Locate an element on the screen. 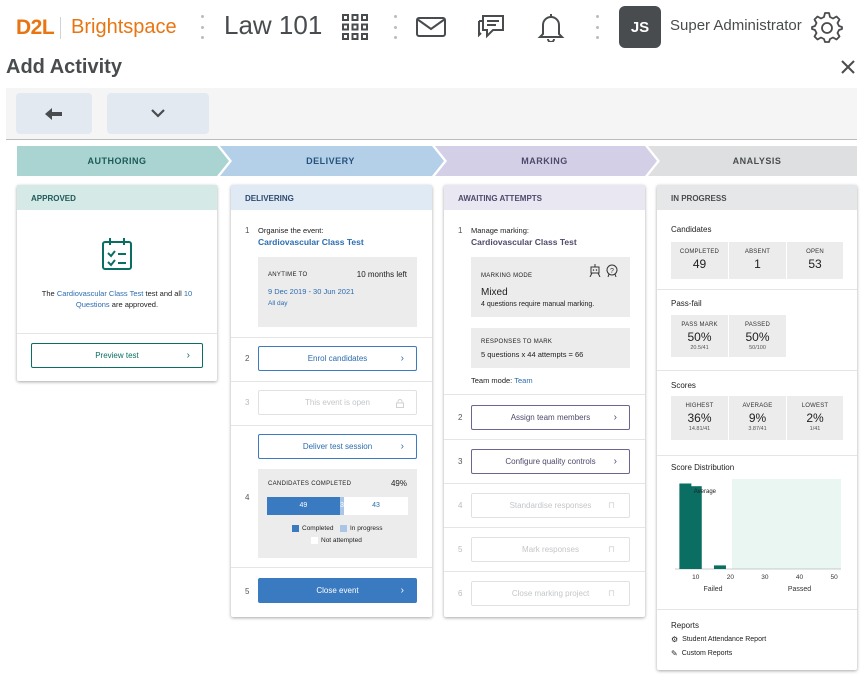 The width and height of the screenshot is (863, 683). stat-average: AVERAGE 9% 3.87/41 is located at coordinates (757, 418).